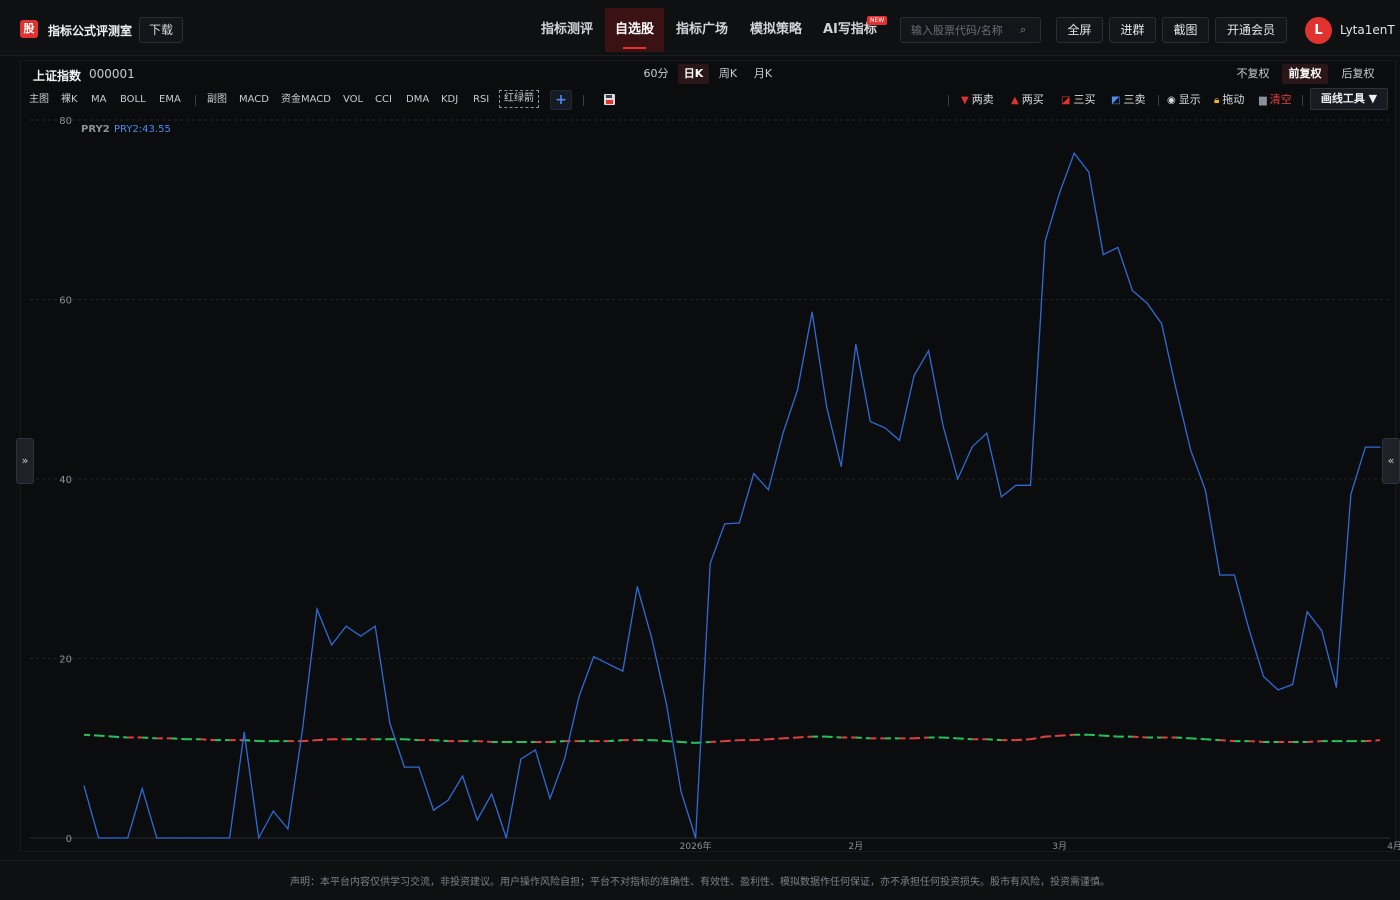  Describe the element at coordinates (65, 660) in the screenshot. I see `y-tick-label: 20` at that location.